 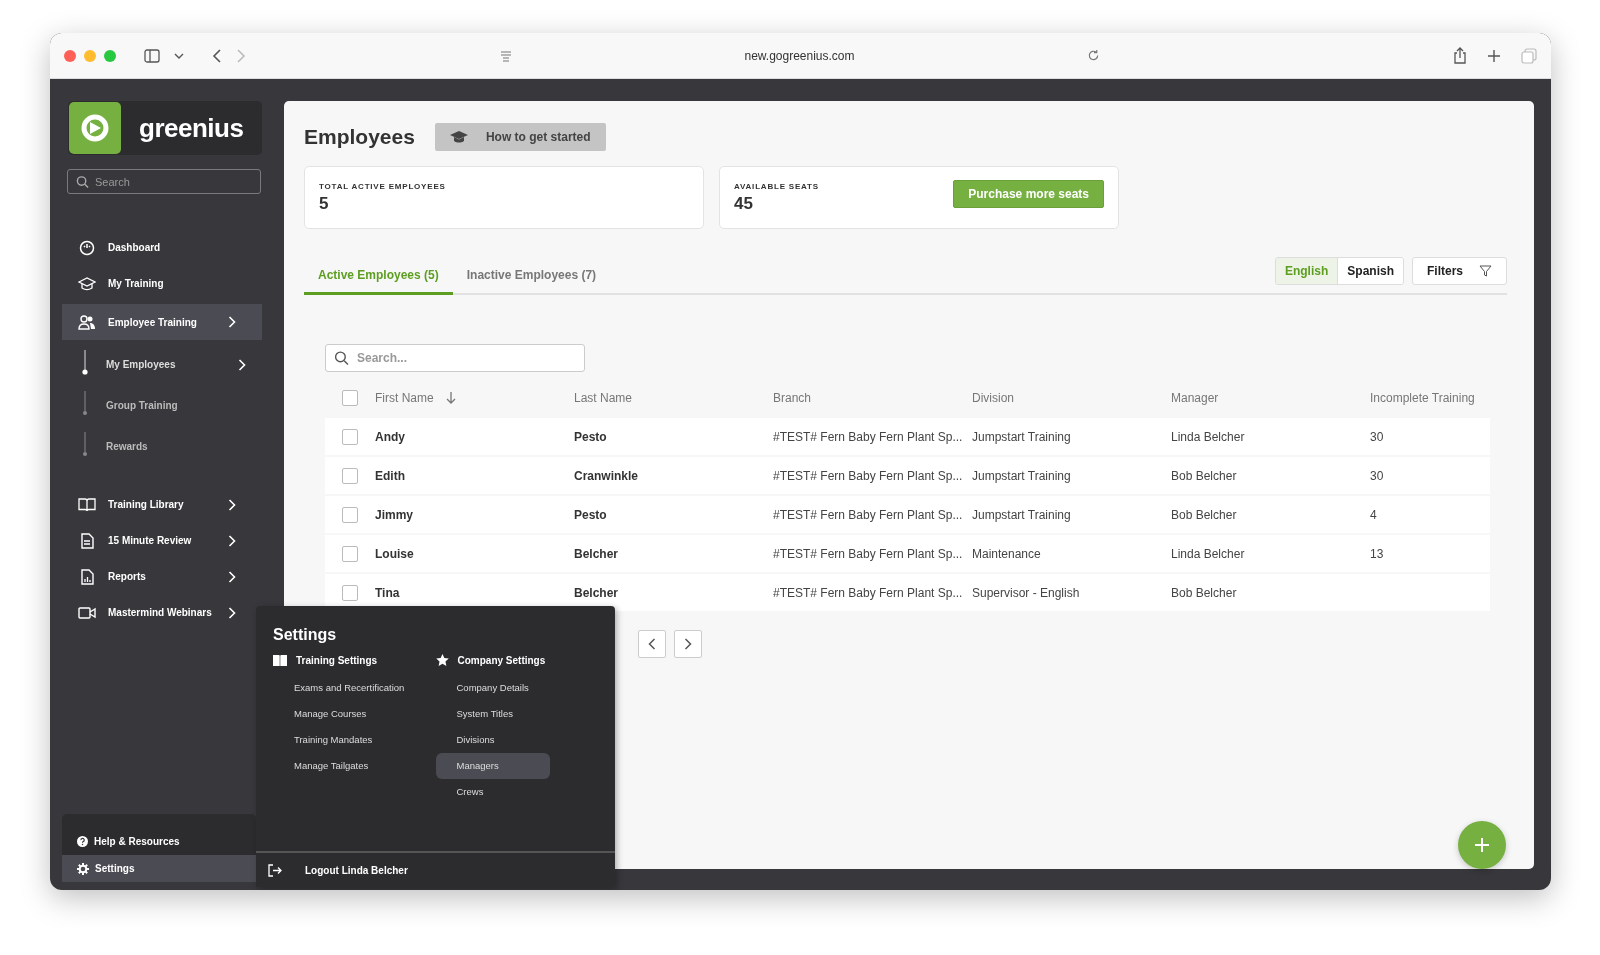 I want to click on table-cell-text: Edith, so click(x=390, y=475).